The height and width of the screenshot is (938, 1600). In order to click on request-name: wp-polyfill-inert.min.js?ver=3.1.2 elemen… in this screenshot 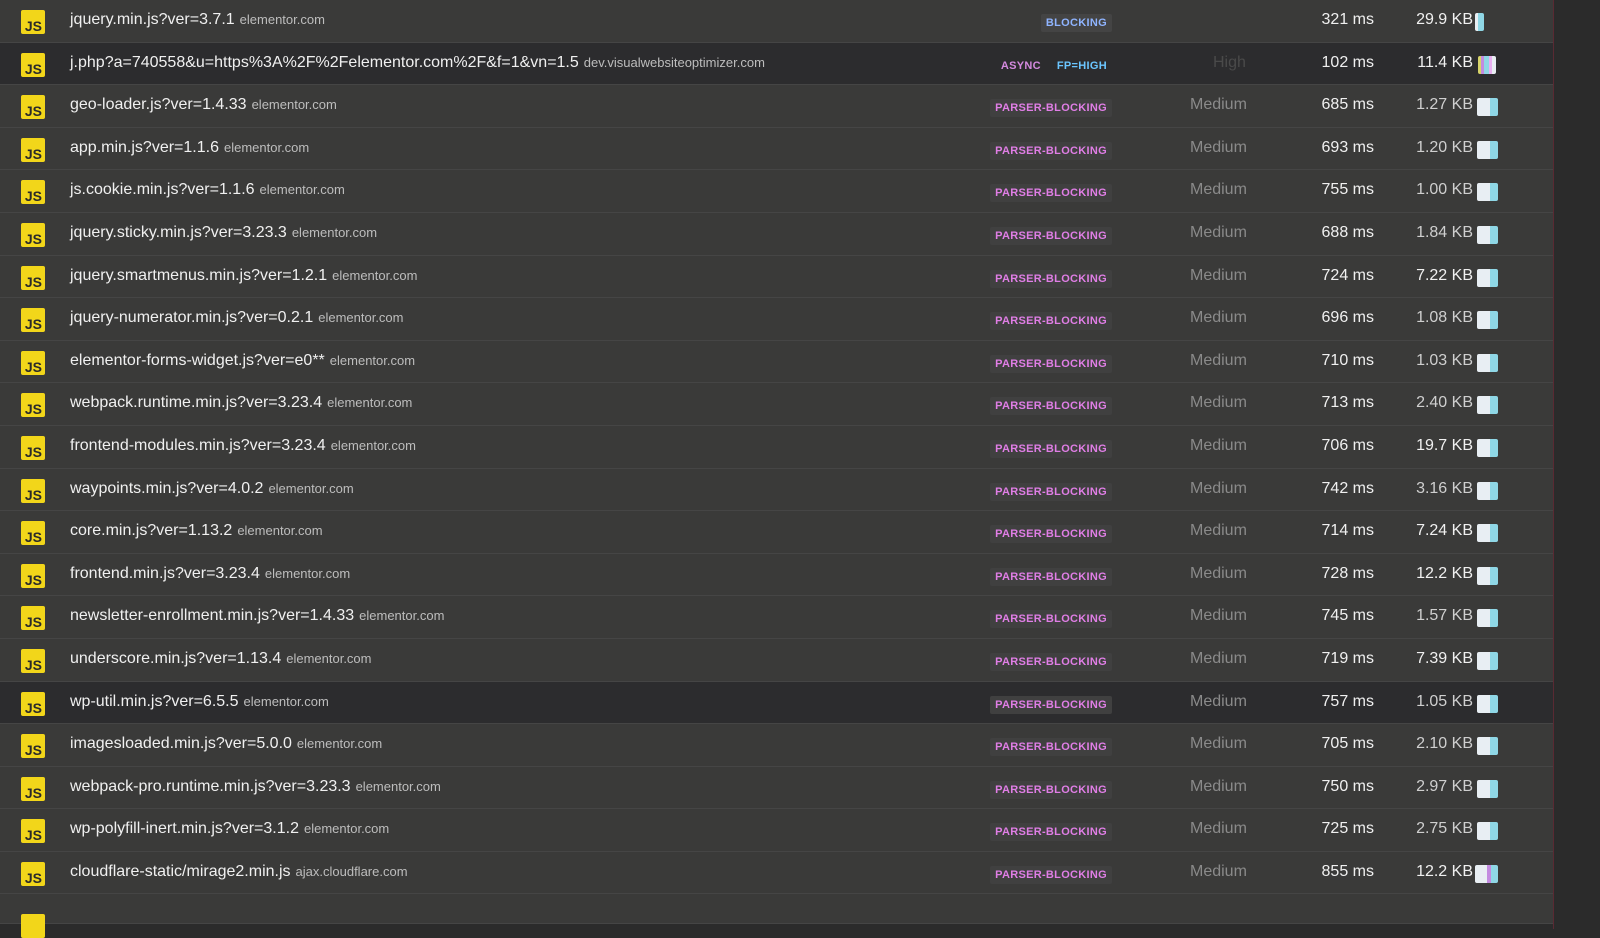, I will do `click(229, 829)`.